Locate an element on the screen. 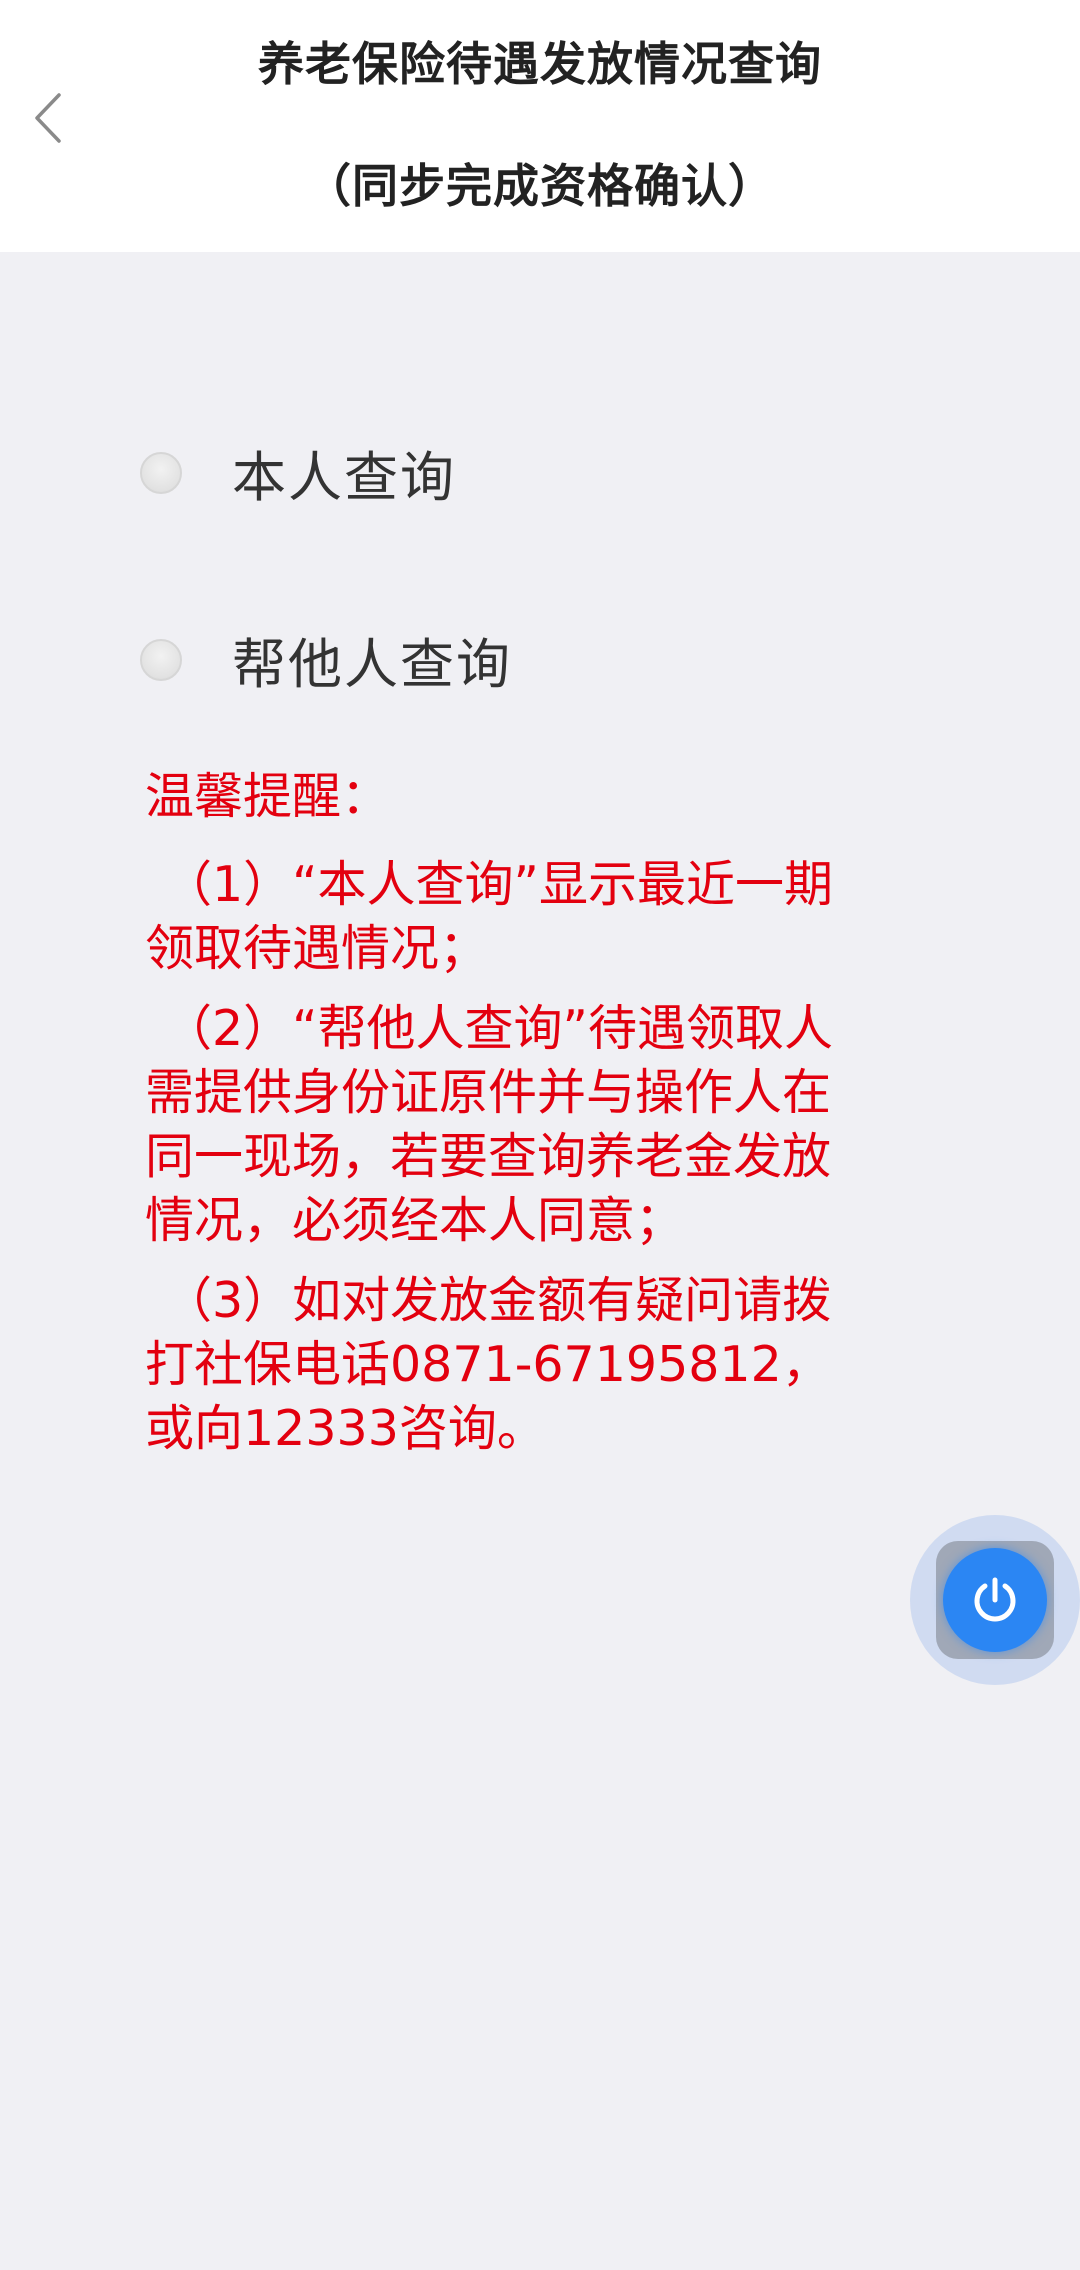 This screenshot has width=1080, height=2270. radio-label: 本人查询 is located at coordinates (344, 477).